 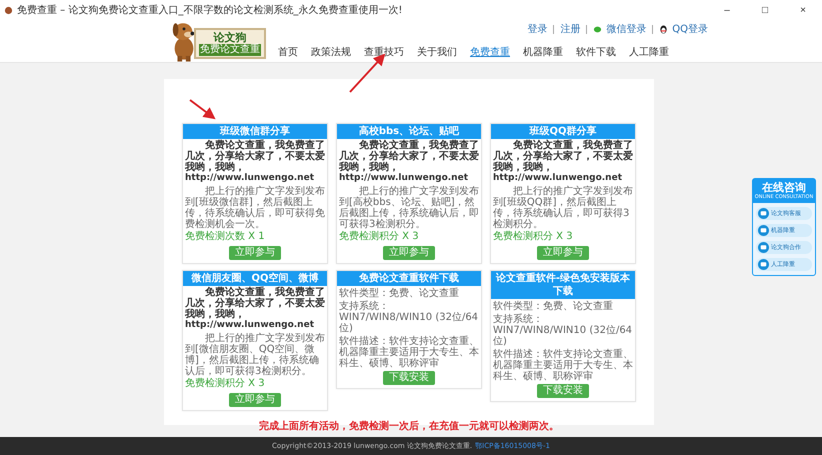 What do you see at coordinates (8, 10) in the screenshot?
I see `app-icon` at bounding box center [8, 10].